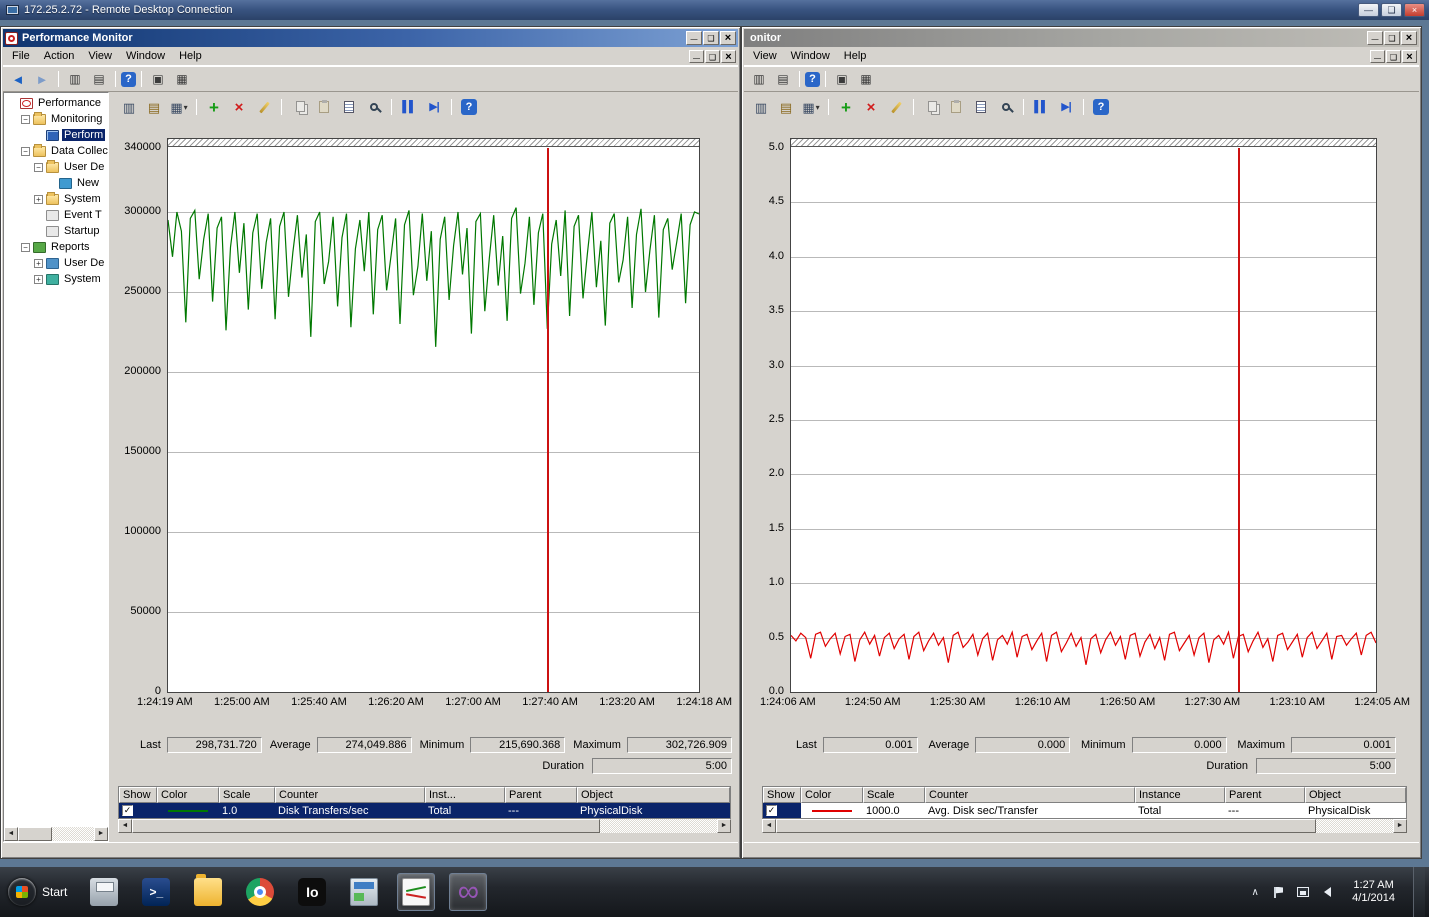 The height and width of the screenshot is (917, 1429). I want to click on tree-item-event-t: Event T, so click(57, 215).